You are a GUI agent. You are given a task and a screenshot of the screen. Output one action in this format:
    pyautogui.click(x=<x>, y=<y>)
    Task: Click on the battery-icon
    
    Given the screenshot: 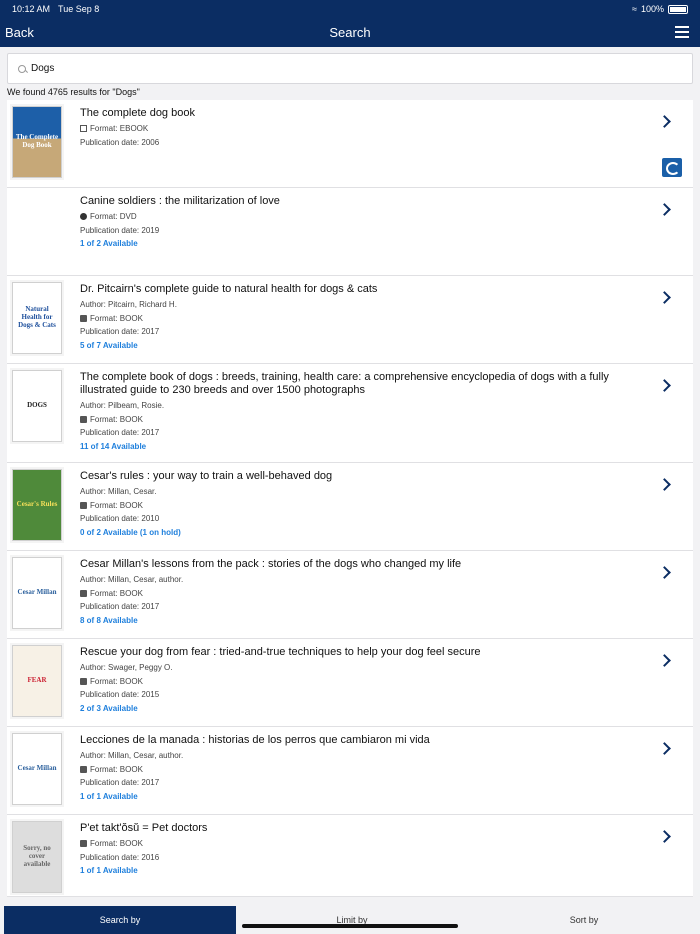 What is the action you would take?
    pyautogui.click(x=678, y=9)
    